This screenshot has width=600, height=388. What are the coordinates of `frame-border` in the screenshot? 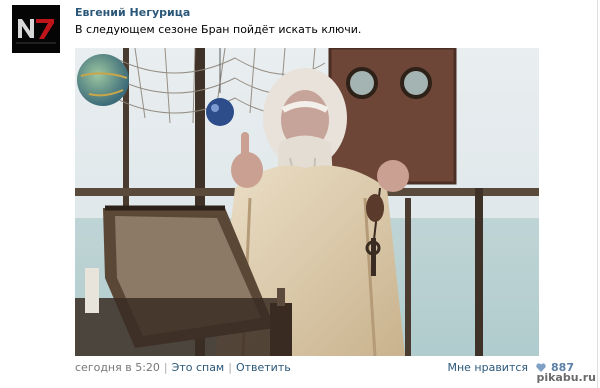 It's located at (597, 194).